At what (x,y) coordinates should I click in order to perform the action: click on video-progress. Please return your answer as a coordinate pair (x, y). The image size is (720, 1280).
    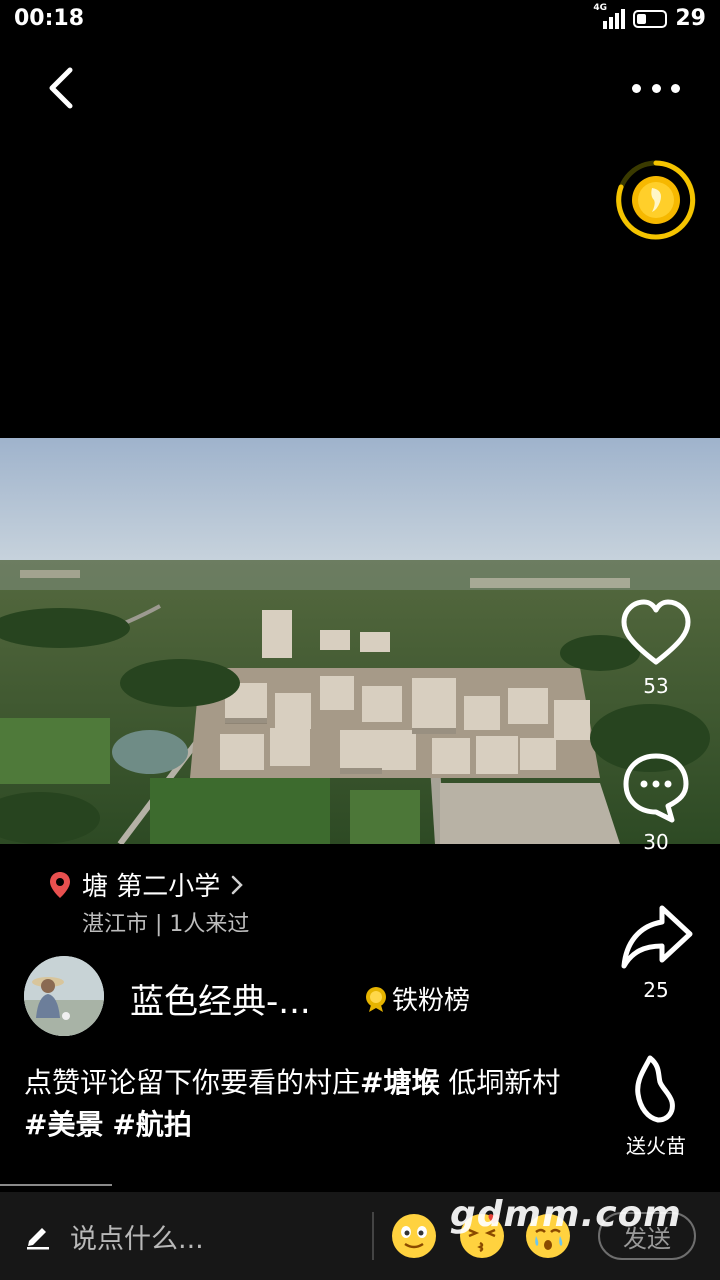
    Looking at the image, I should click on (56, 1185).